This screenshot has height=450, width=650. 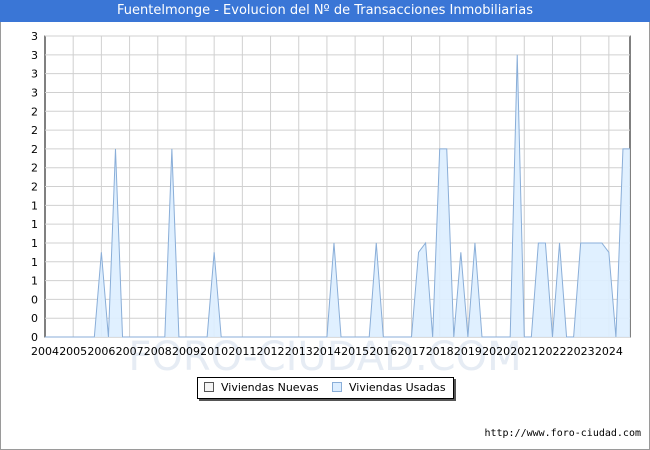 What do you see at coordinates (468, 351) in the screenshot?
I see `x-tick-label: 2019` at bounding box center [468, 351].